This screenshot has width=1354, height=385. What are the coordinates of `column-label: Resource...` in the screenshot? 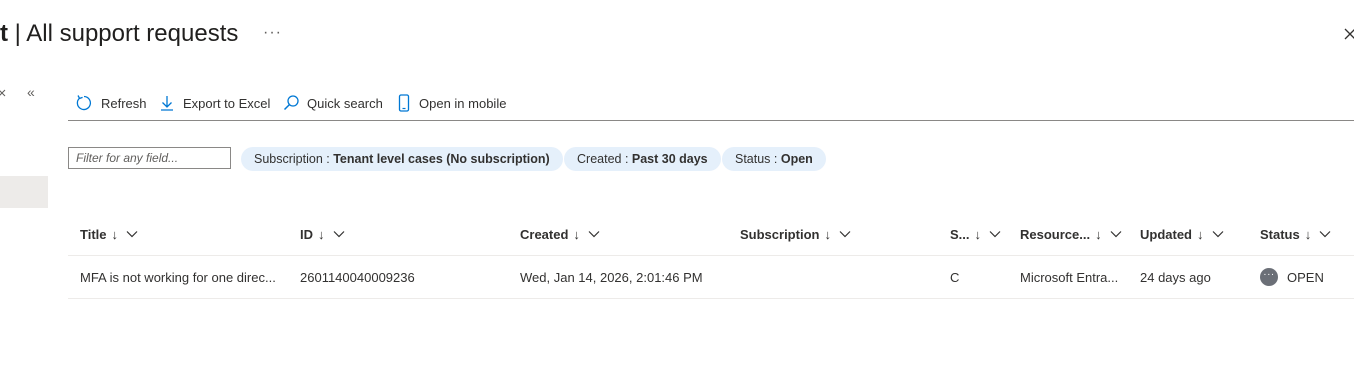 It's located at (1055, 234).